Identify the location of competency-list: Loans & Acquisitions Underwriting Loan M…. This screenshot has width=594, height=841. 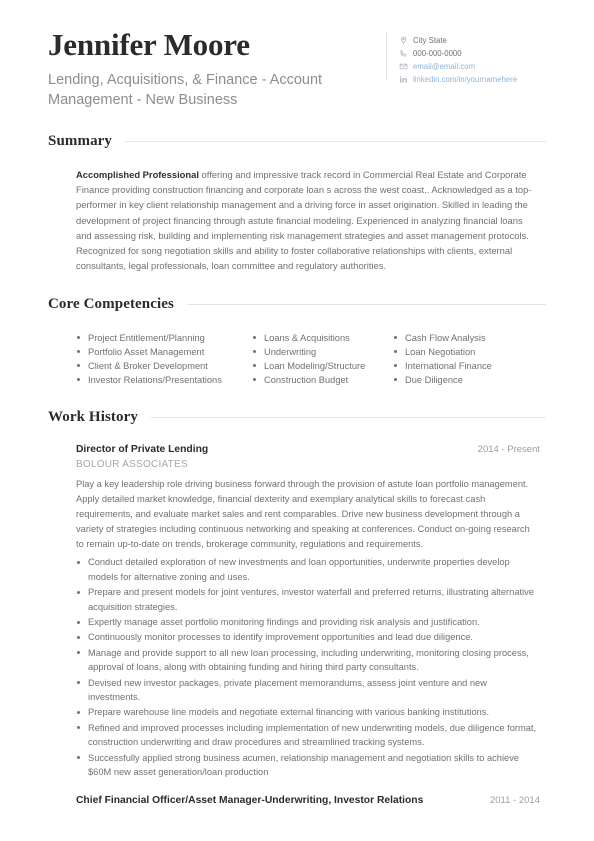
(322, 359).